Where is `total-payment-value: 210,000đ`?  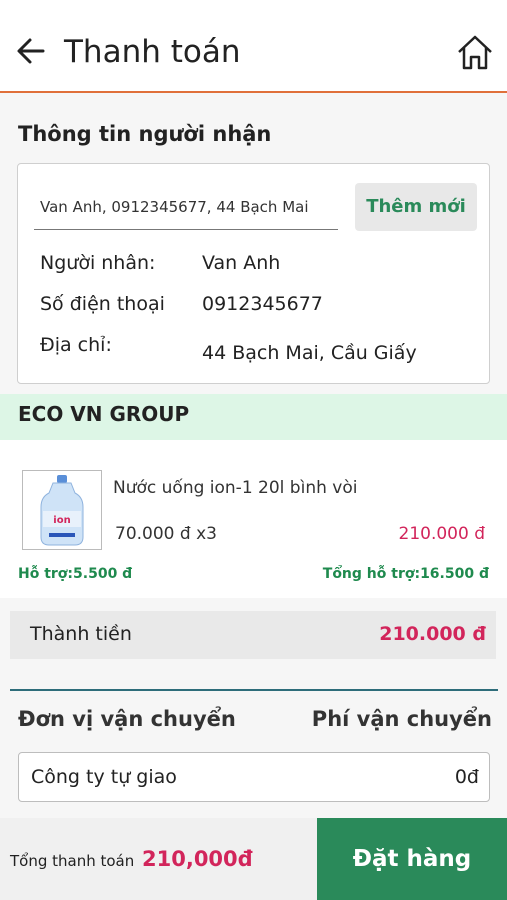 total-payment-value: 210,000đ is located at coordinates (197, 859).